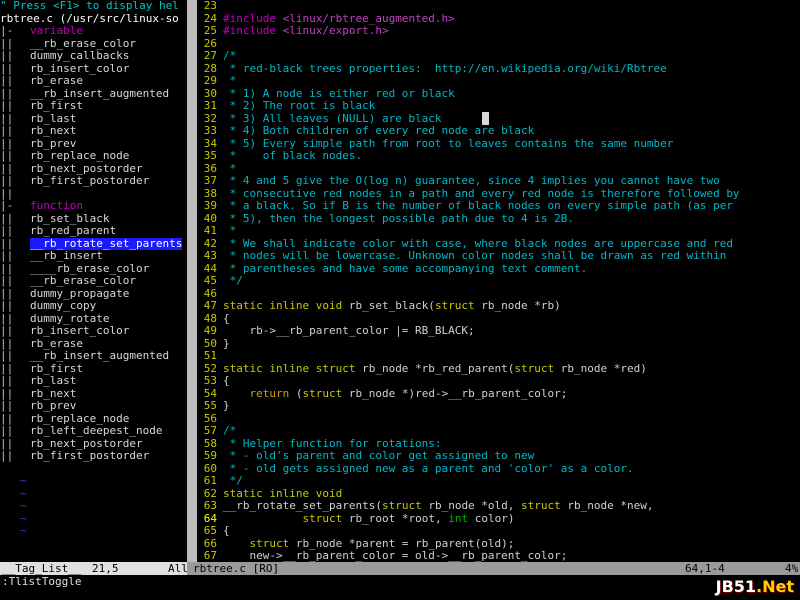  What do you see at coordinates (93, 294) in the screenshot?
I see `taglist-item: || dummy_propagate` at bounding box center [93, 294].